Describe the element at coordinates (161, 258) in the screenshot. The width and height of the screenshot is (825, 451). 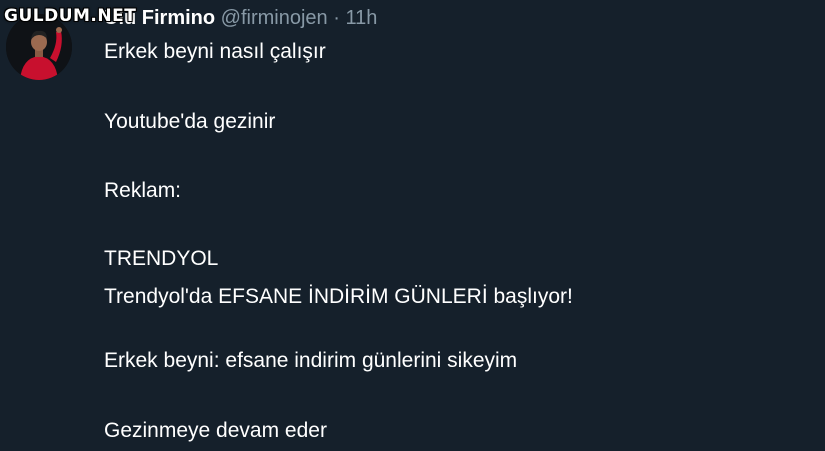
I see `tweet-line: TRENDYOL` at that location.